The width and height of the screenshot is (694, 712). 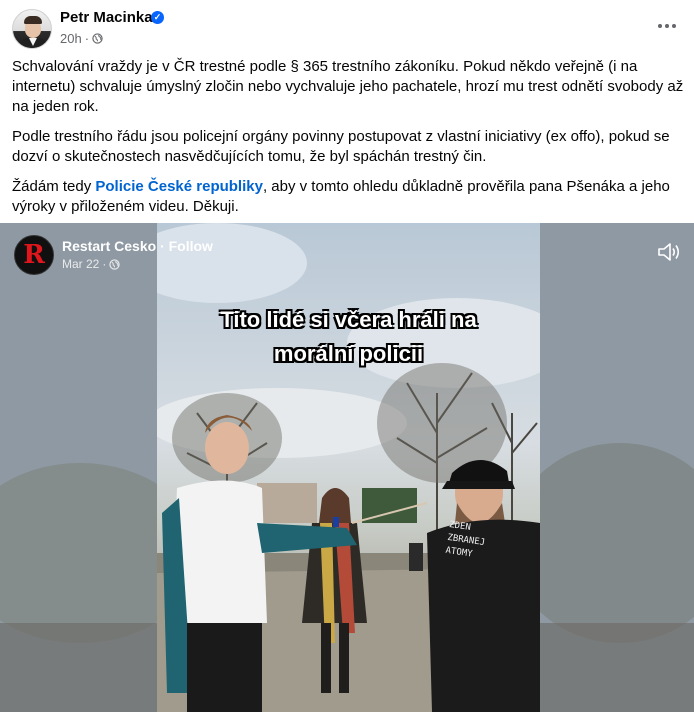 What do you see at coordinates (667, 26) in the screenshot?
I see `more-options-icon` at bounding box center [667, 26].